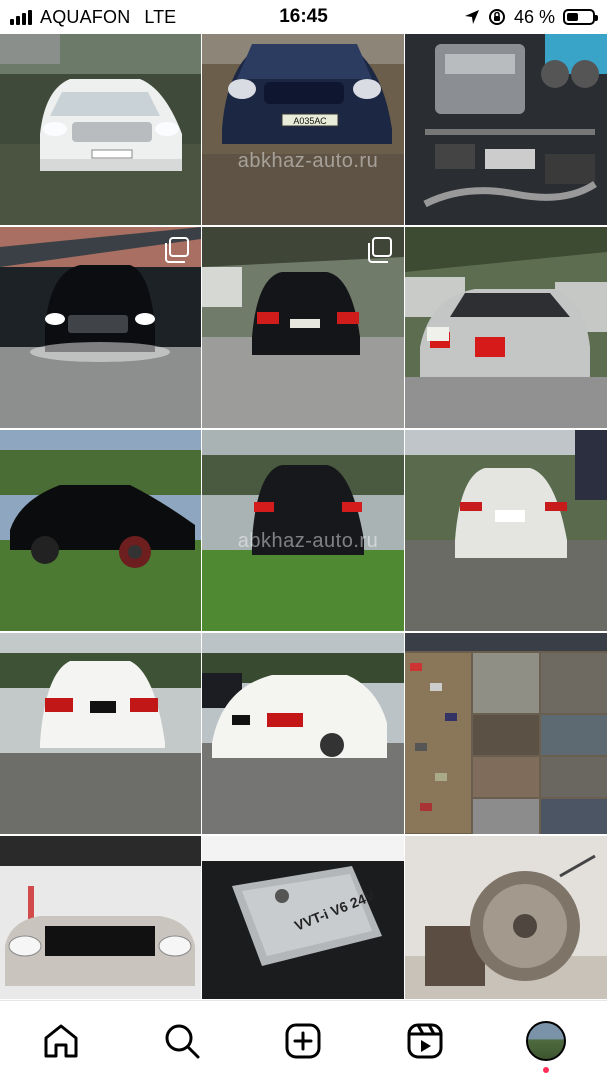 Image resolution: width=607 pixels, height=1081 pixels. I want to click on dark-blue-toyota-photo: А035АС, so click(303, 129).